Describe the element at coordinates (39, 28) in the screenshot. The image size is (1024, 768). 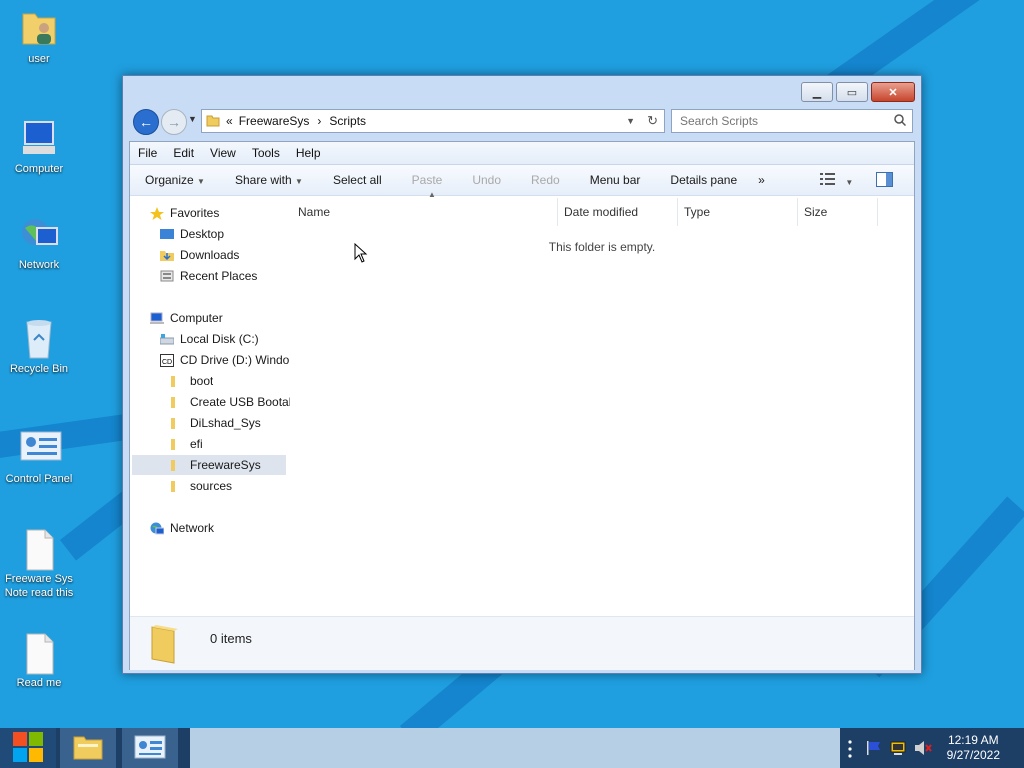
I see `user-folder-icon` at that location.